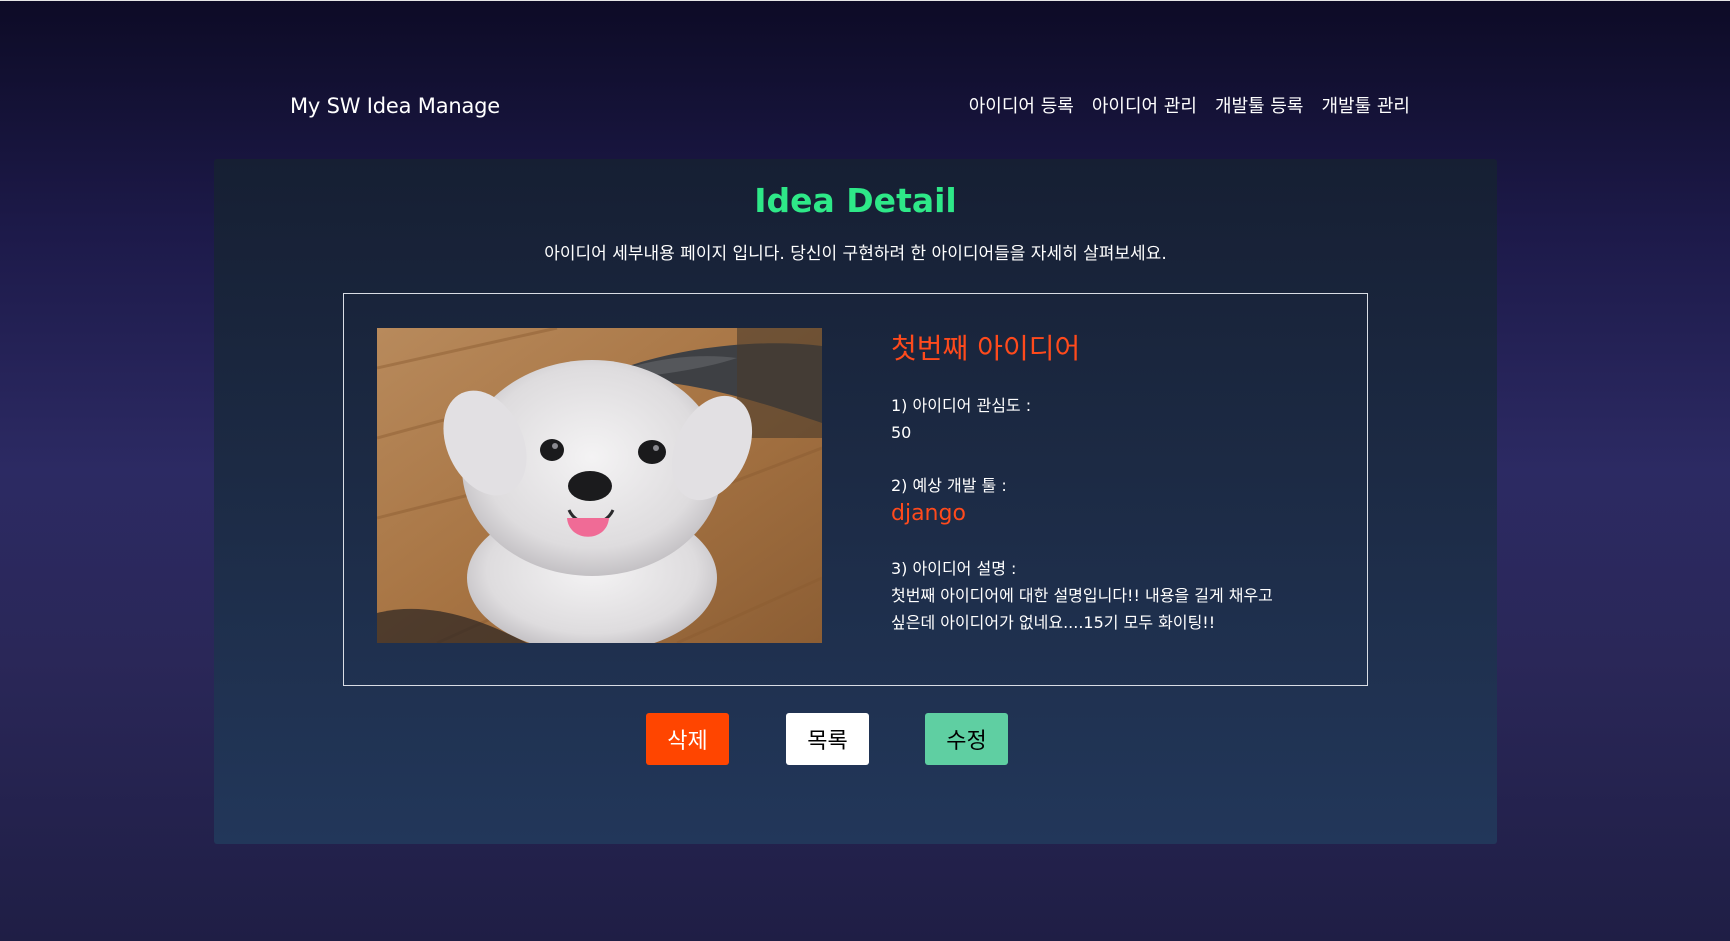 Image resolution: width=1730 pixels, height=941 pixels. Describe the element at coordinates (1082, 595) in the screenshot. I see `description-line-1: 첫번째 아이디어에 대한 설명입니다!! 내용을 길게 채우고` at that location.